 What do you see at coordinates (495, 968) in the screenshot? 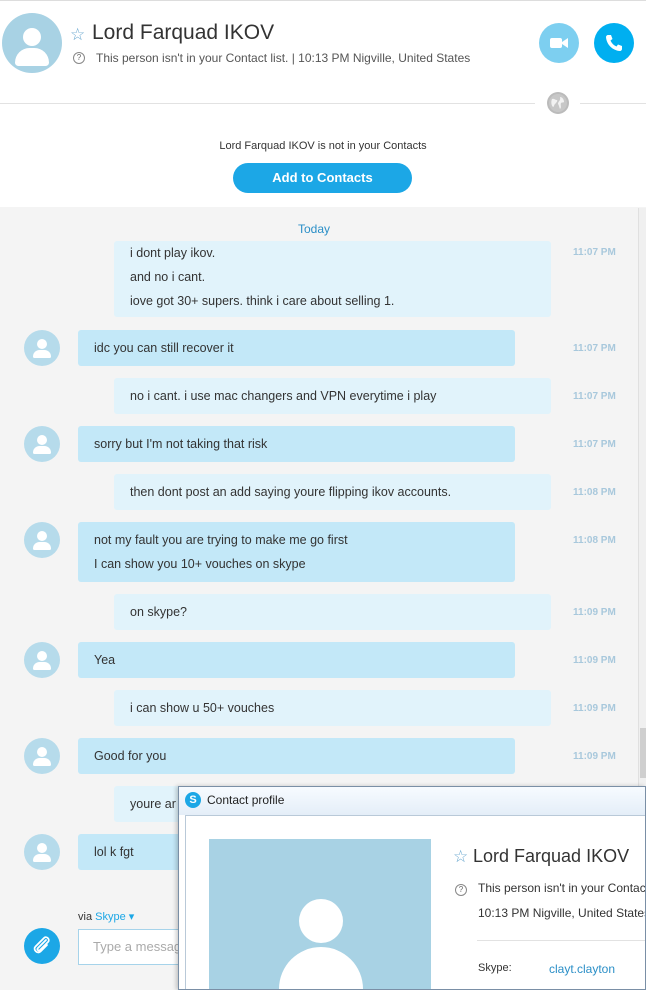
I see `profile-skype-label: Skype:` at bounding box center [495, 968].